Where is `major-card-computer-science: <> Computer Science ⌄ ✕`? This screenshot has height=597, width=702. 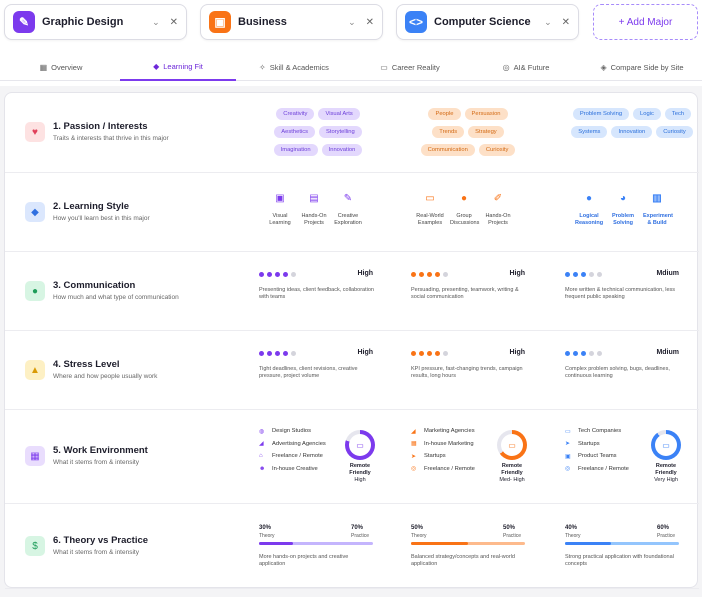 major-card-computer-science: <> Computer Science ⌄ ✕ is located at coordinates (487, 22).